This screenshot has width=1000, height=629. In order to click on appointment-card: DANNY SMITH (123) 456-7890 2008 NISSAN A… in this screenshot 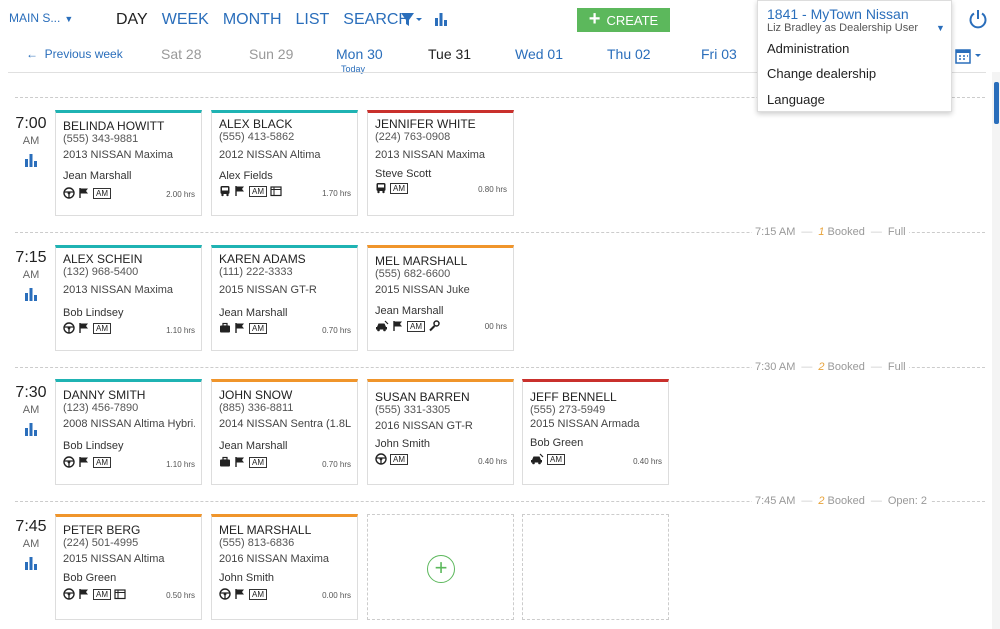, I will do `click(128, 432)`.